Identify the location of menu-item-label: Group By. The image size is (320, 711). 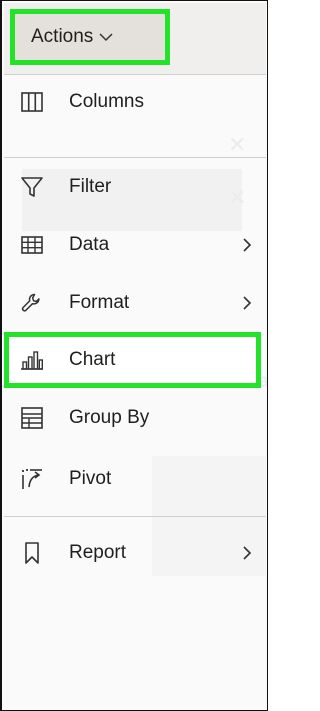
(109, 417).